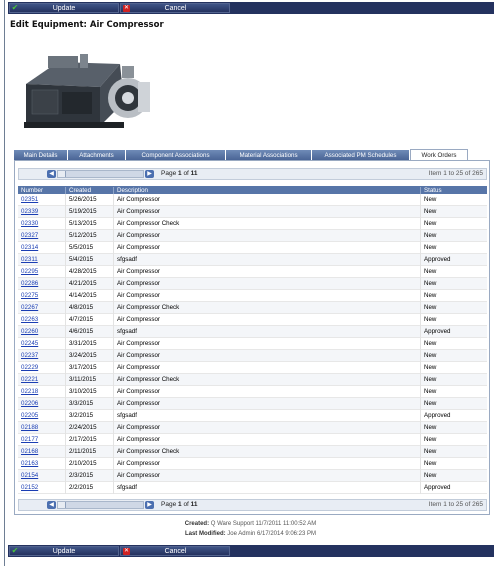 This screenshot has height=566, width=501. I want to click on work-order-link: 02237, so click(29, 355).